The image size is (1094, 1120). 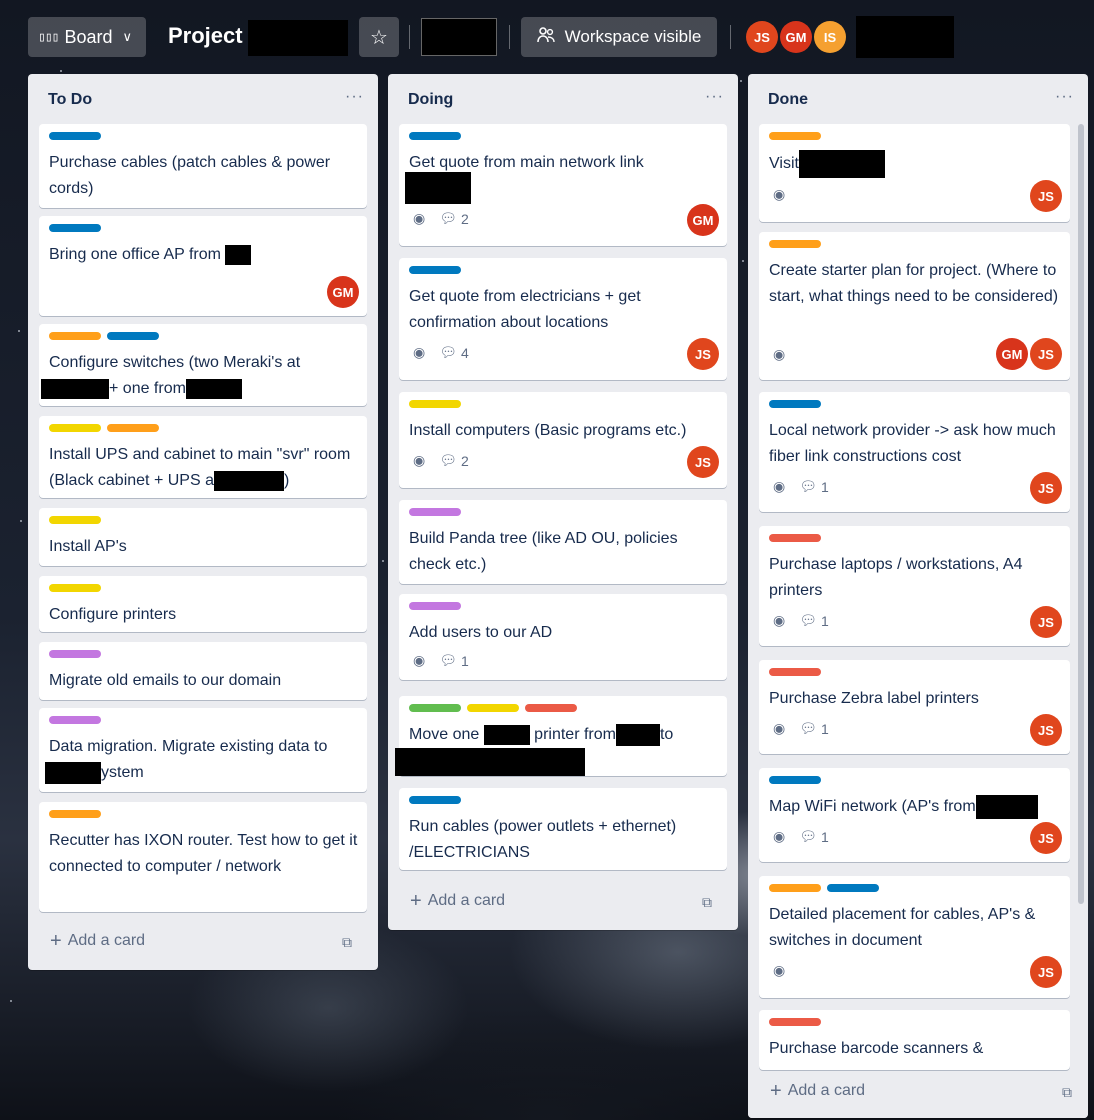 What do you see at coordinates (87, 37) in the screenshot?
I see `board-view-switcher: ▯▯▯ Board ∨` at bounding box center [87, 37].